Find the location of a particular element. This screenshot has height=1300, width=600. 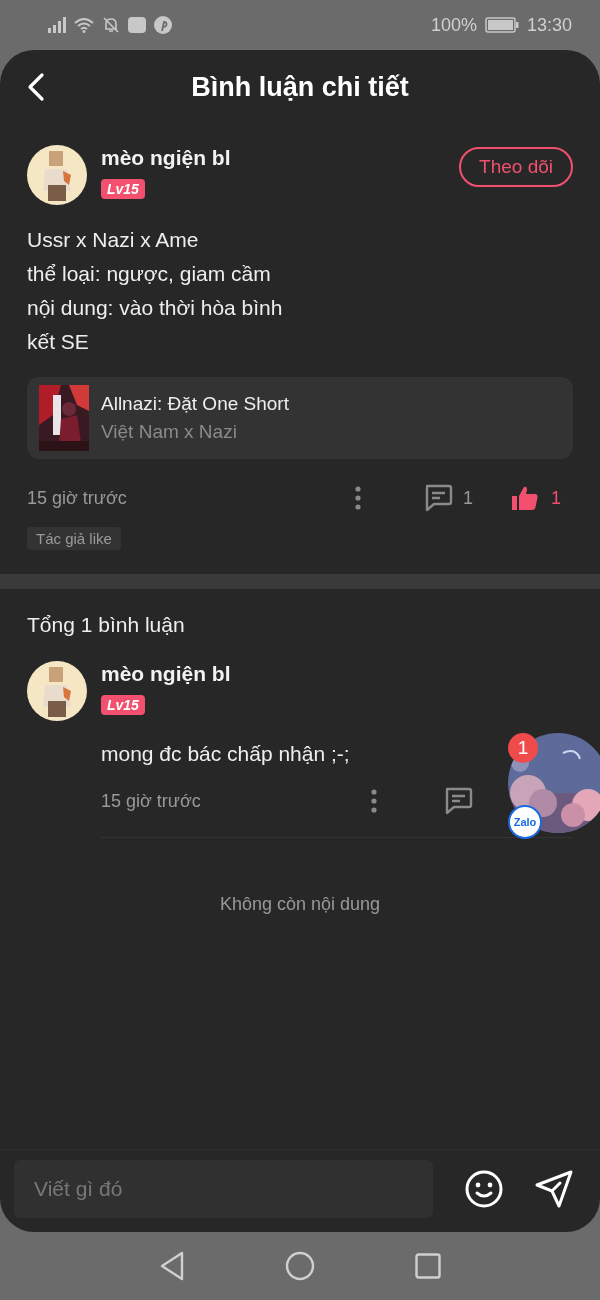

thumbs-up-icon is located at coordinates (525, 498).